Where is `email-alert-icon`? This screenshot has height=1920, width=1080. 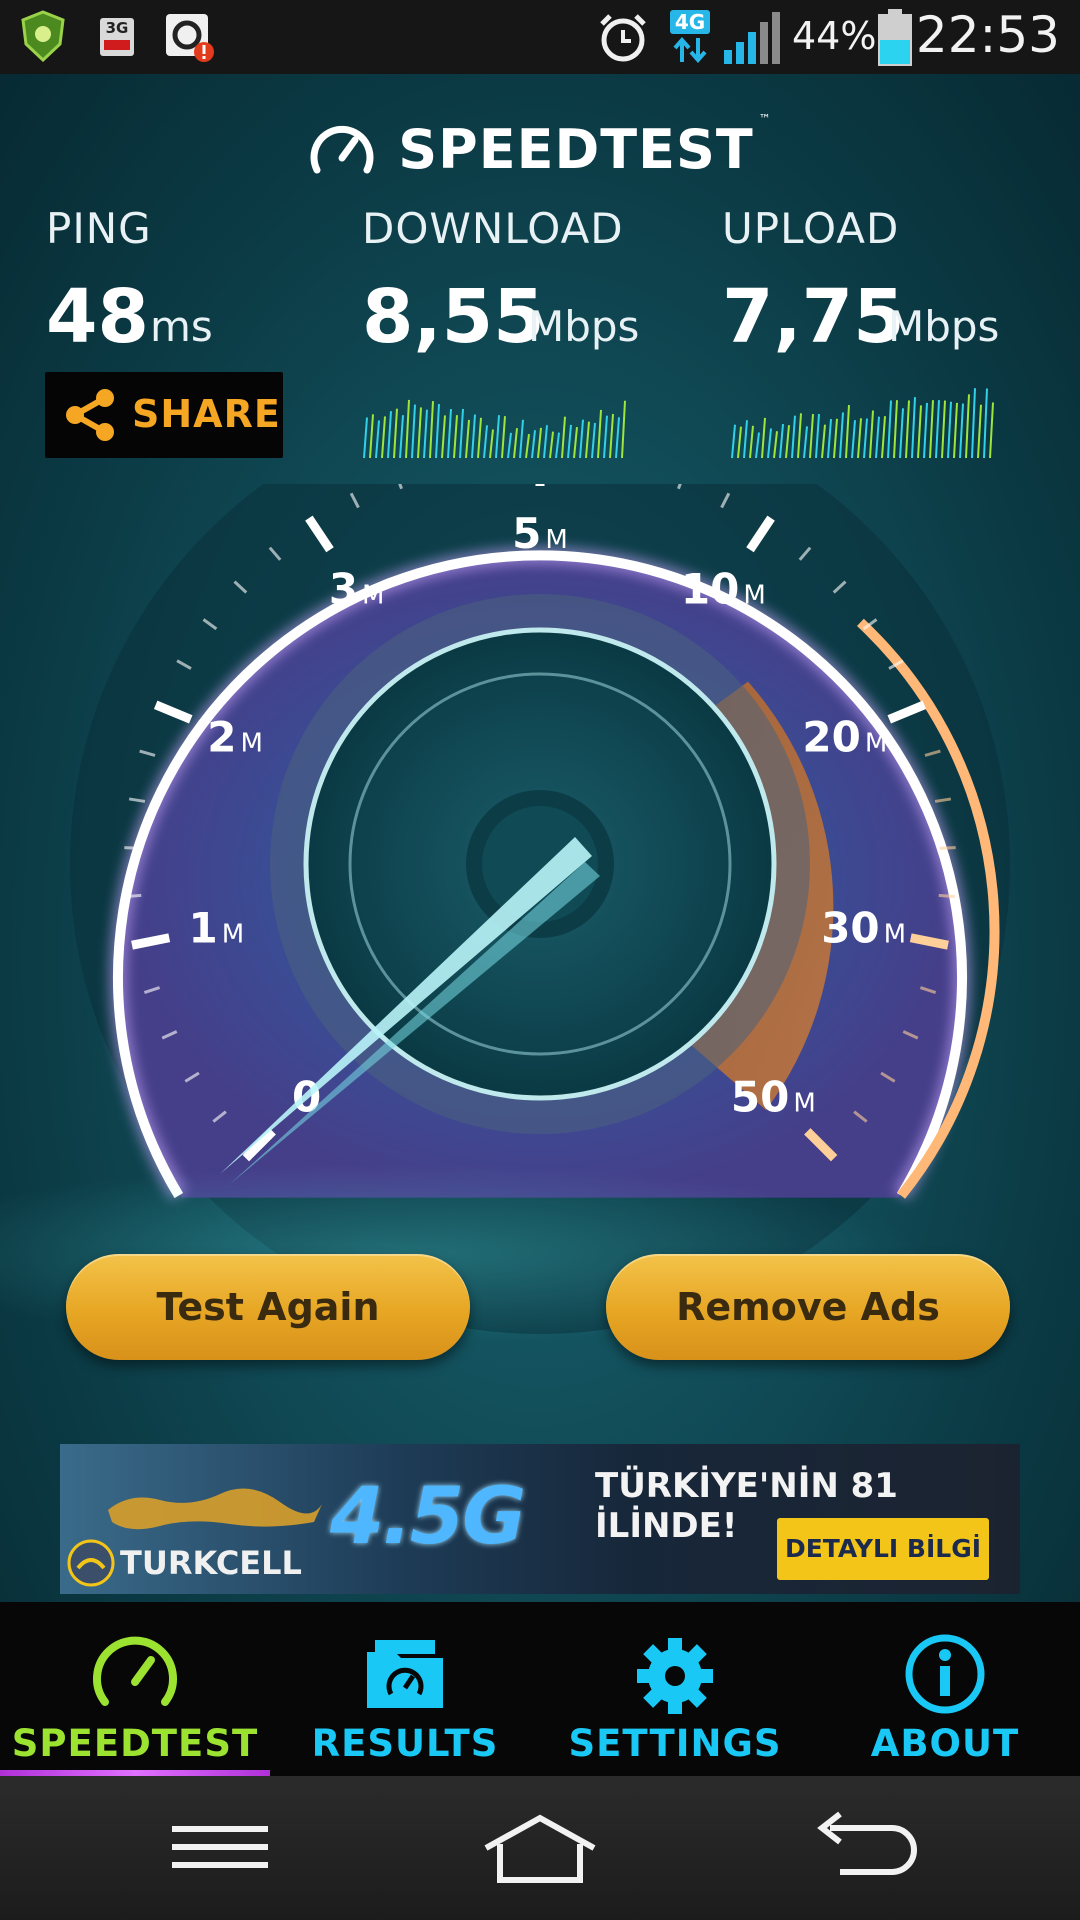 email-alert-icon is located at coordinates (190, 38).